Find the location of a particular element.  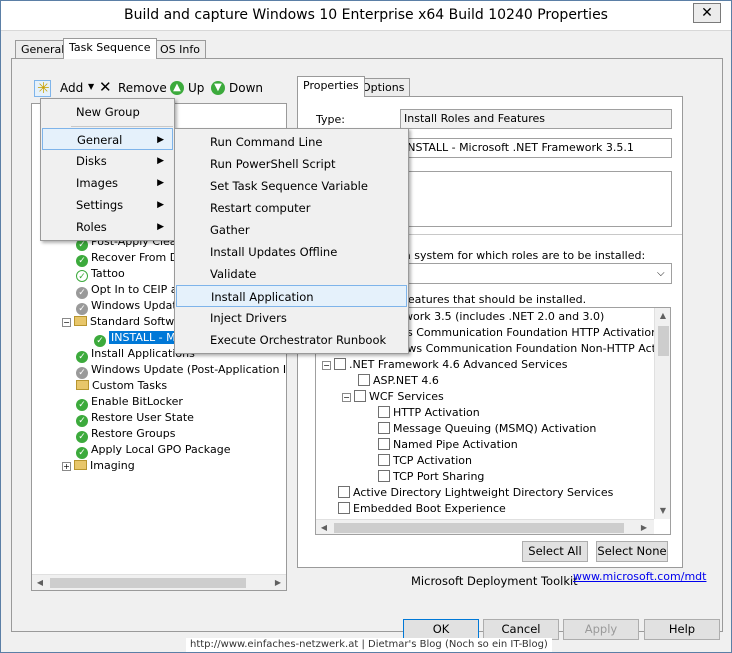

close-button: ✕ is located at coordinates (707, 13).